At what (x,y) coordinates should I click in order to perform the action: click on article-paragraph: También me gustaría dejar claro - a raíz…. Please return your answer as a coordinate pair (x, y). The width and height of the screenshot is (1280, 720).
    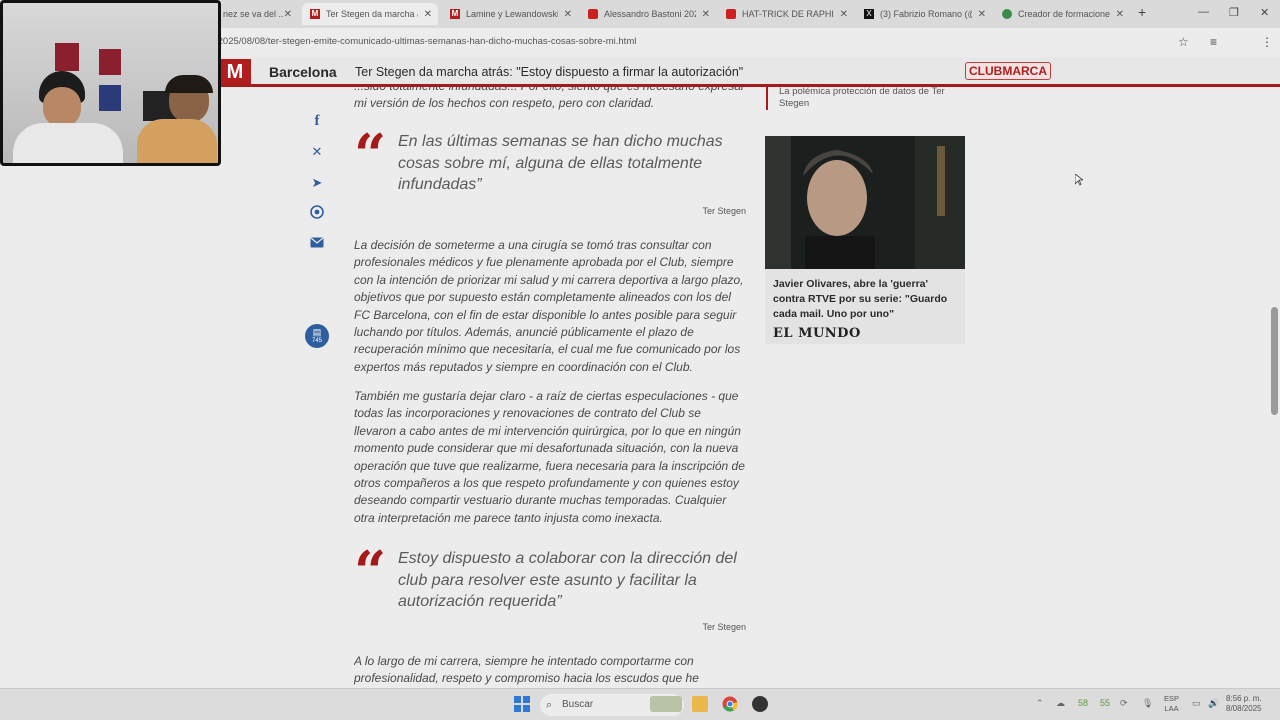
    Looking at the image, I should click on (549, 457).